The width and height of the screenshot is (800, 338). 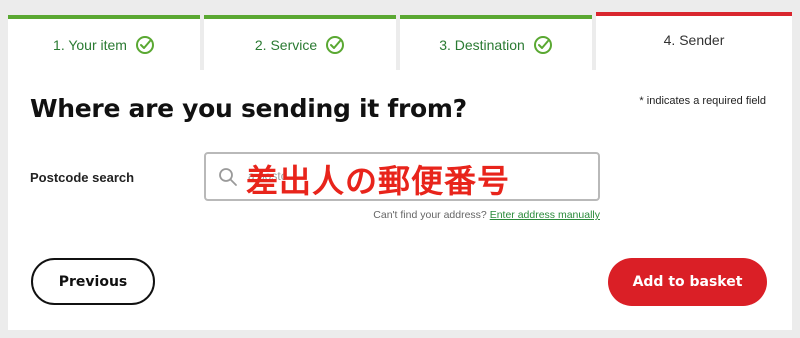 I want to click on page-title: Where are you sending it from?, so click(x=248, y=108).